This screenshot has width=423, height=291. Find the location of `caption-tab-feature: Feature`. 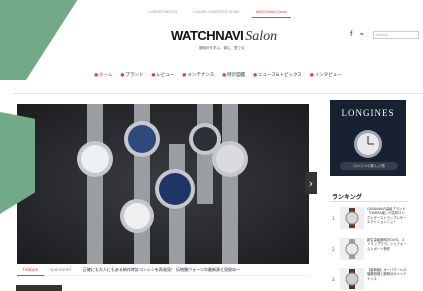

caption-tab-feature: Feature is located at coordinates (31, 270).